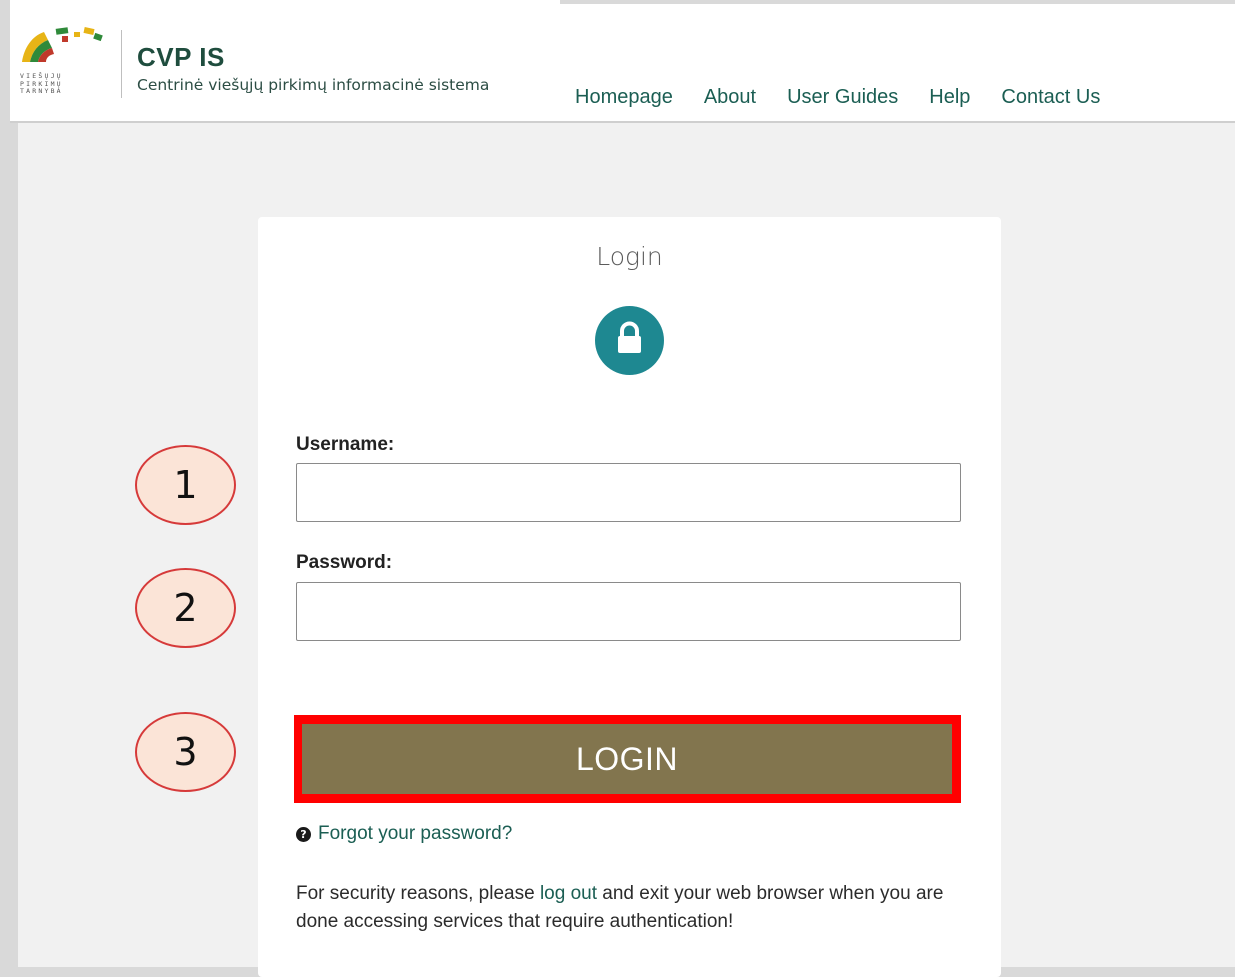 The width and height of the screenshot is (1235, 977). I want to click on password-label: Password:, so click(344, 562).